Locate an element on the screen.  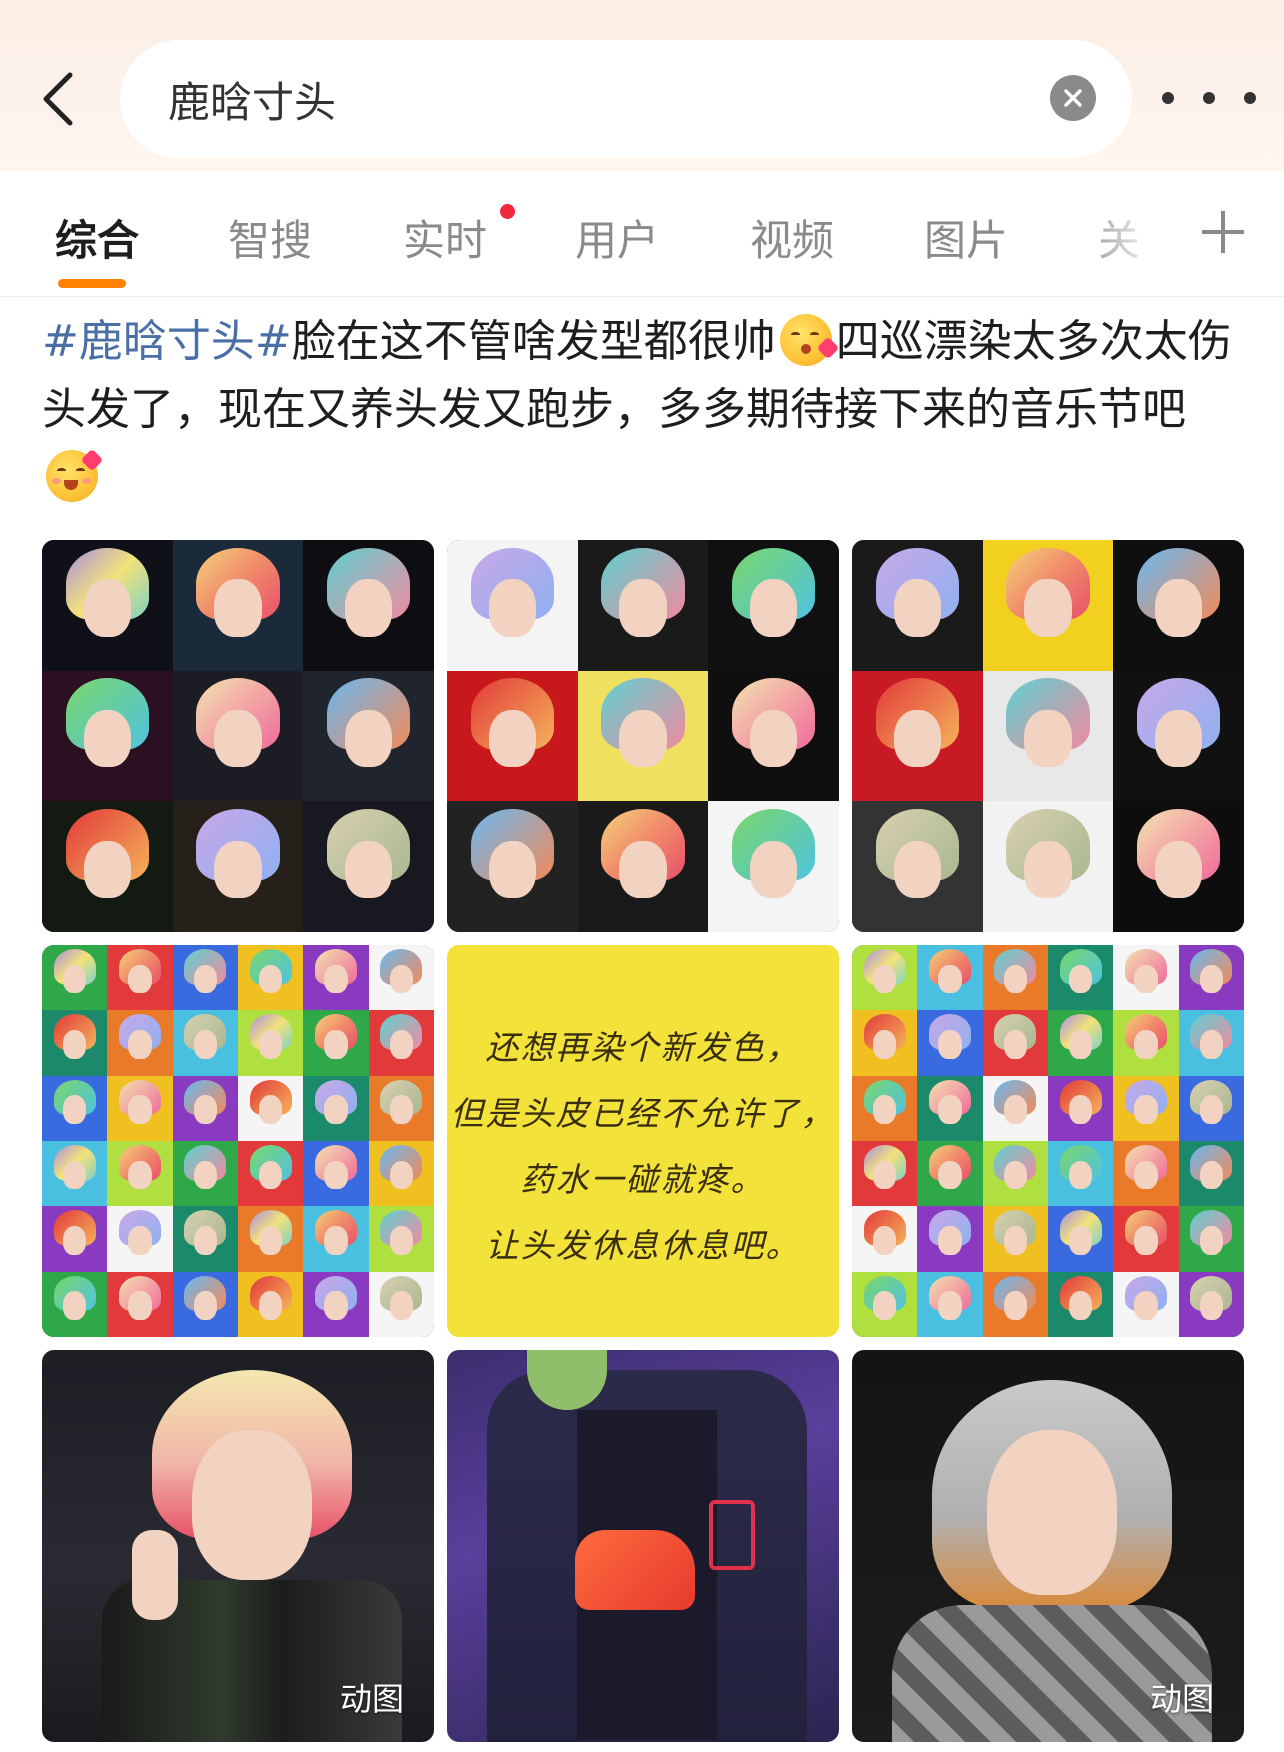
image-peace-sign: 动图 is located at coordinates (238, 1546).